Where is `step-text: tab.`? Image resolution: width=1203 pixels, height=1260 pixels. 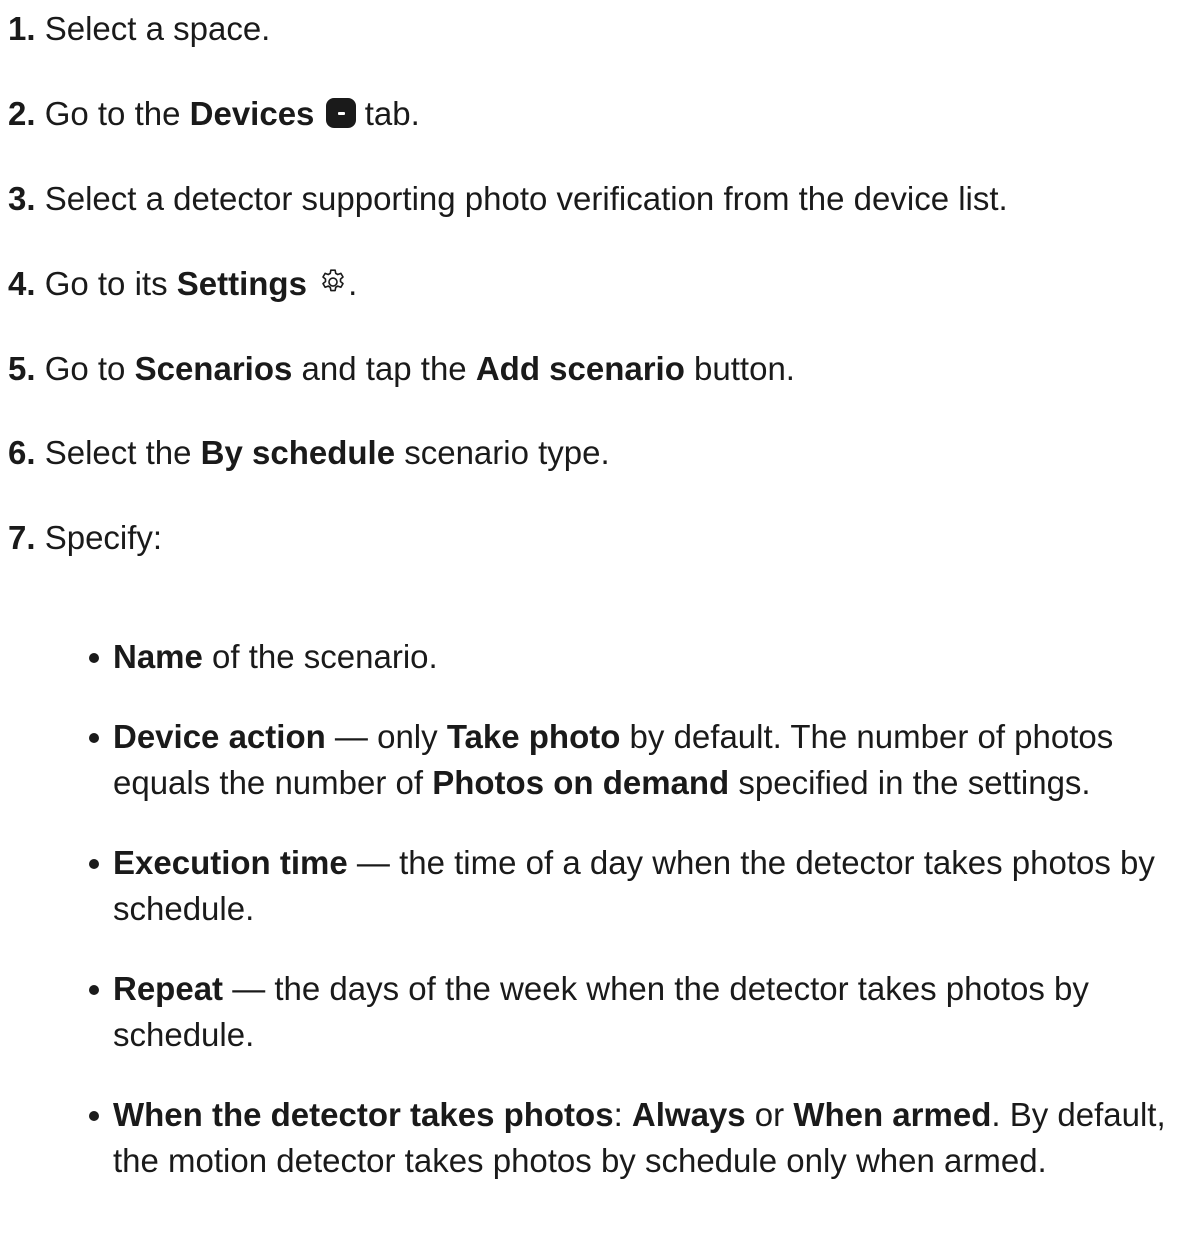
step-text: tab. is located at coordinates (387, 113).